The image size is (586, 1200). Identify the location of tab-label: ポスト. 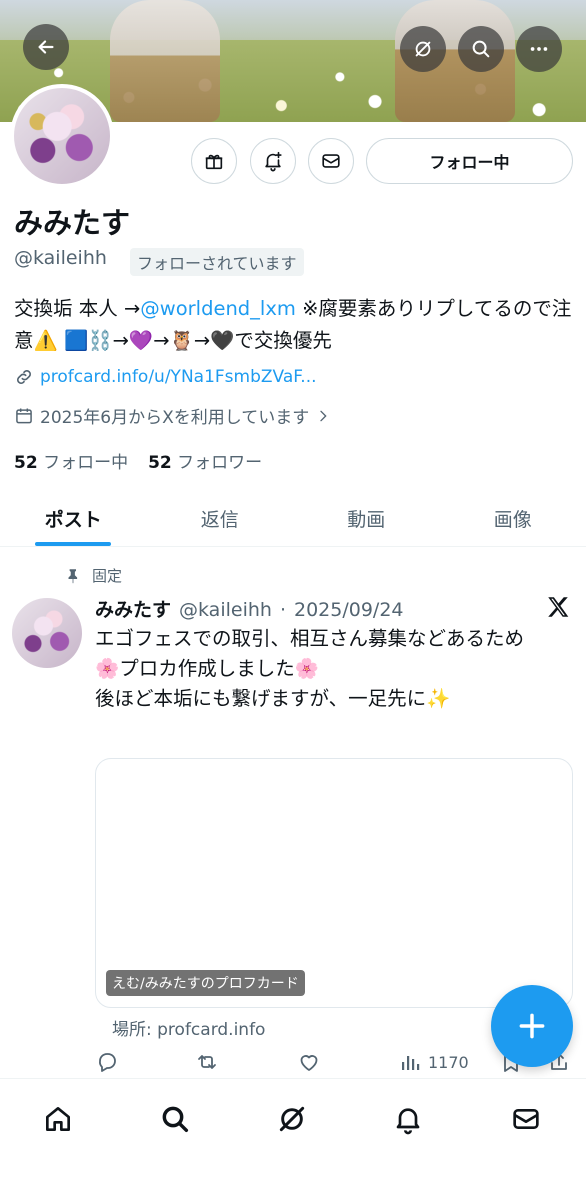
(73, 519).